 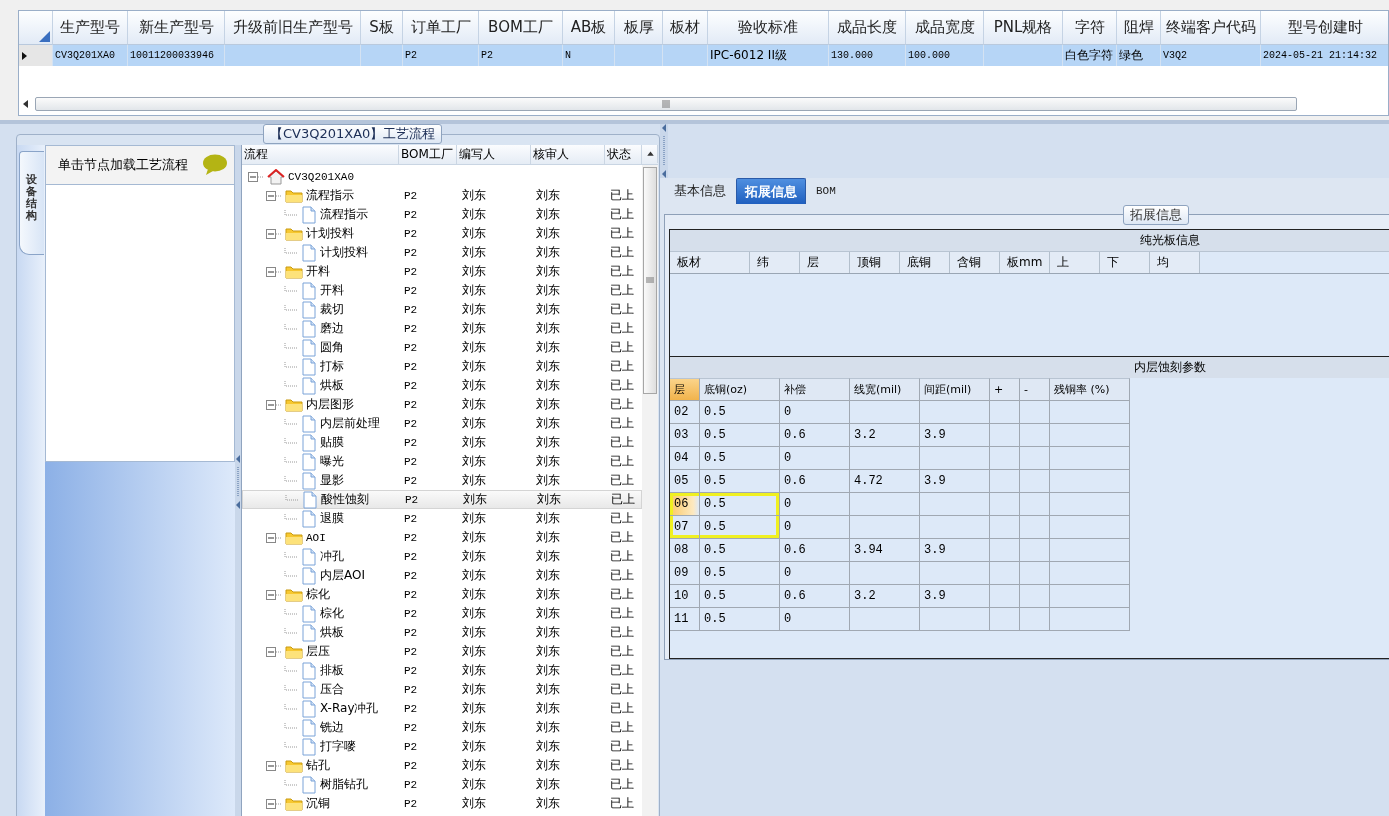 What do you see at coordinates (1090, 389) in the screenshot?
I see `column-header: 残铜率 (%)` at bounding box center [1090, 389].